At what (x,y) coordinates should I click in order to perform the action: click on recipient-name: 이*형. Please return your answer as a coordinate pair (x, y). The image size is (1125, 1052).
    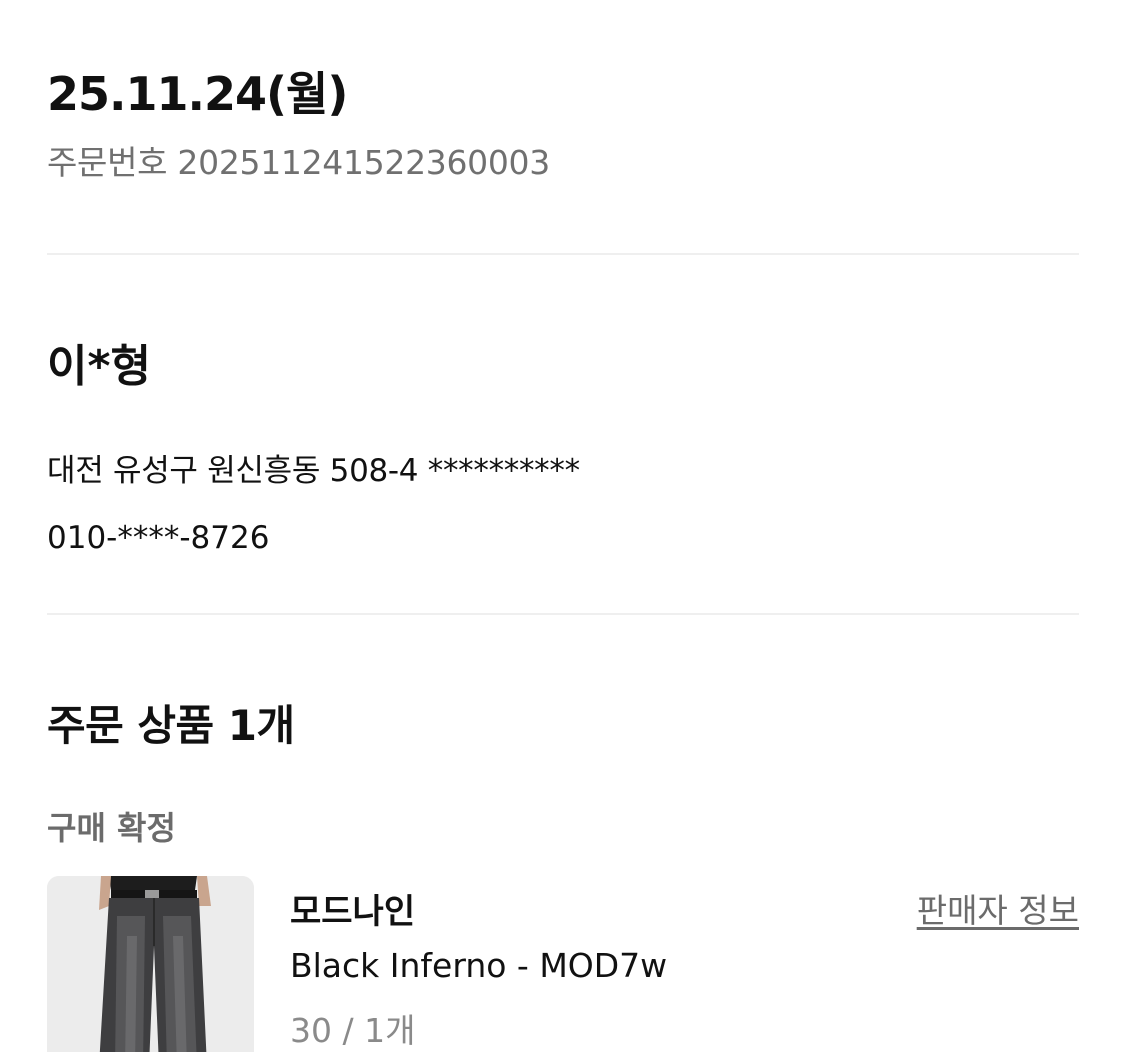
    Looking at the image, I should click on (99, 366).